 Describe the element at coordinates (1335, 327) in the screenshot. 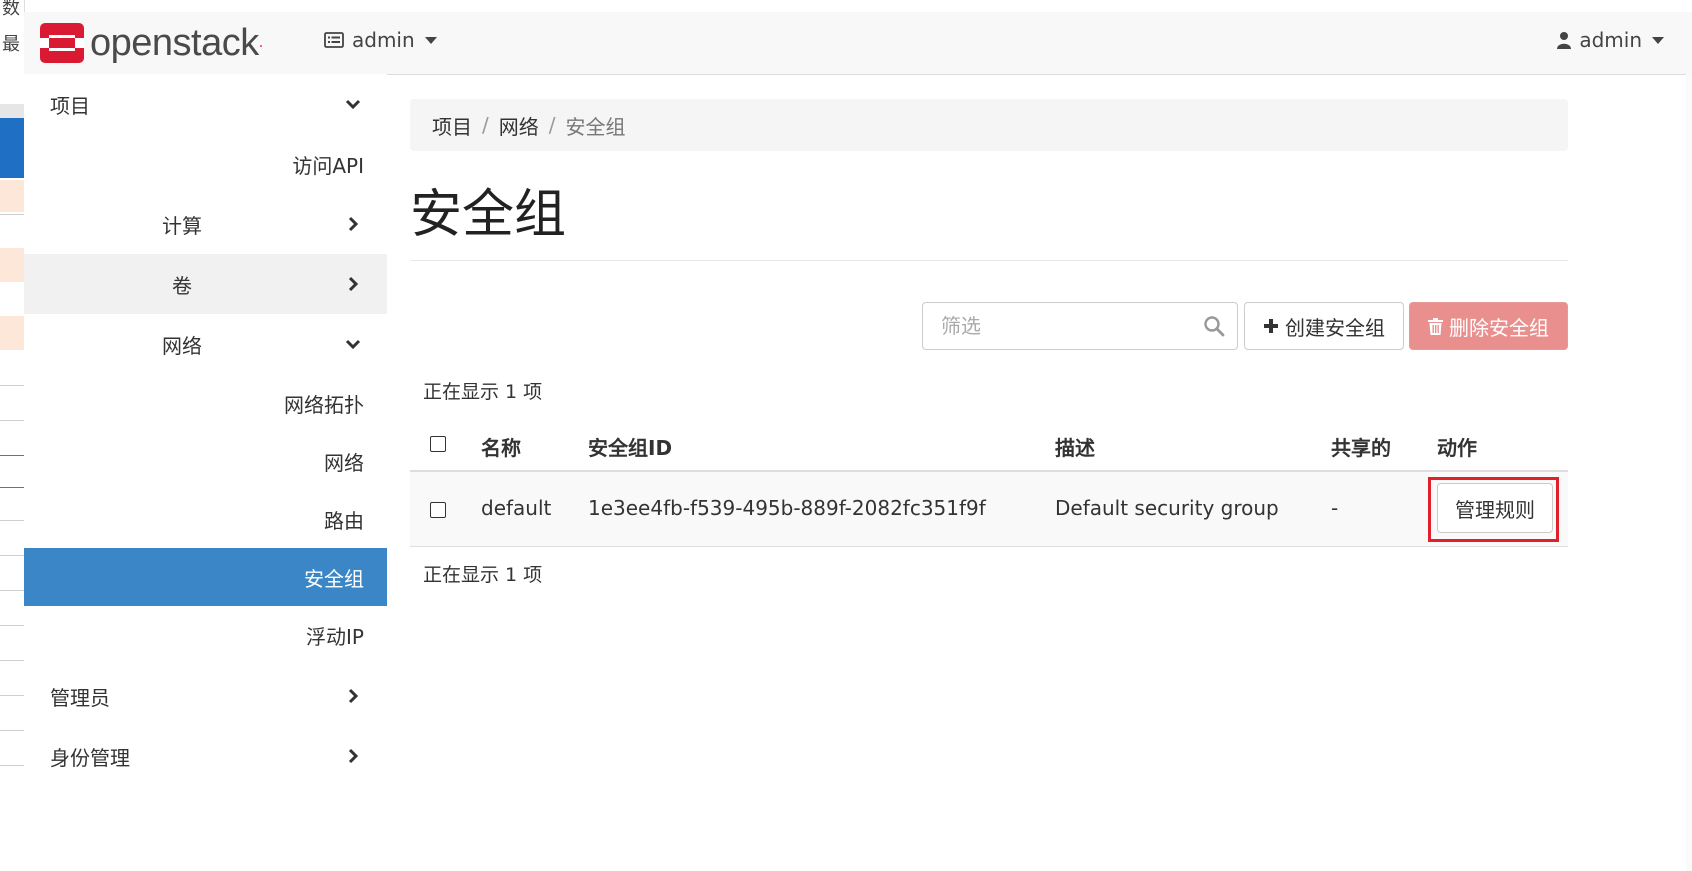

I see `create-security-group-label: 创建安全组` at that location.